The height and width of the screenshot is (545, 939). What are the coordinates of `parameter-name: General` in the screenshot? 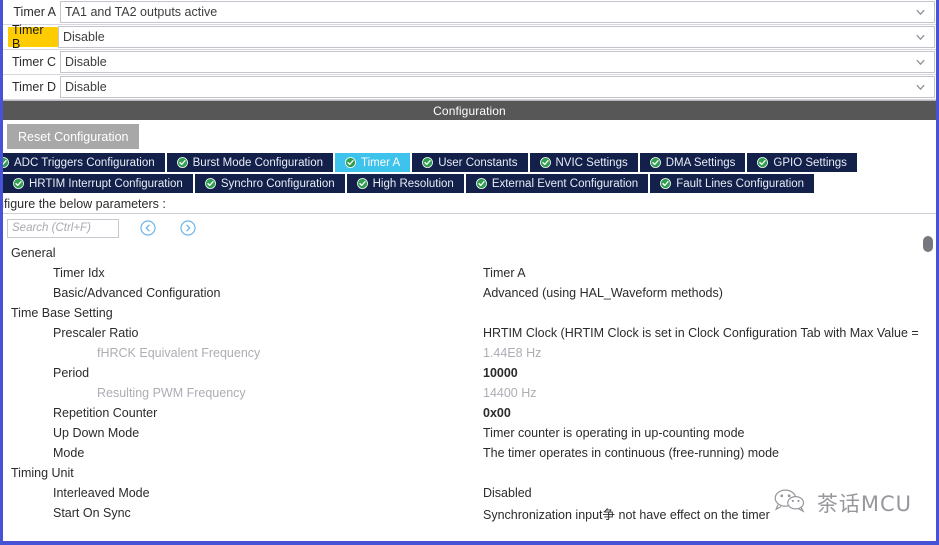 It's located at (33, 253).